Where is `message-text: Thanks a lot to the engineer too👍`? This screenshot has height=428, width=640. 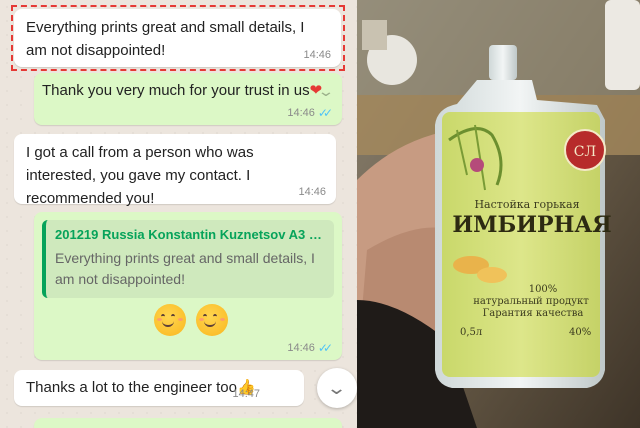
message-text: Thanks a lot to the engineer too👍 is located at coordinates (141, 387).